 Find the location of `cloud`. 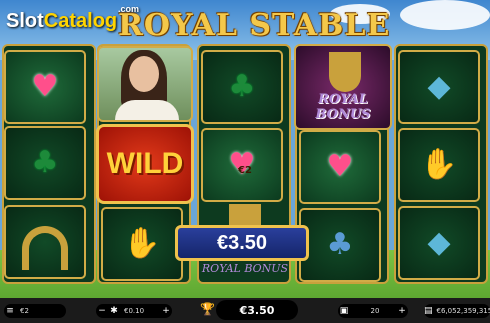

cloud is located at coordinates (445, 15).